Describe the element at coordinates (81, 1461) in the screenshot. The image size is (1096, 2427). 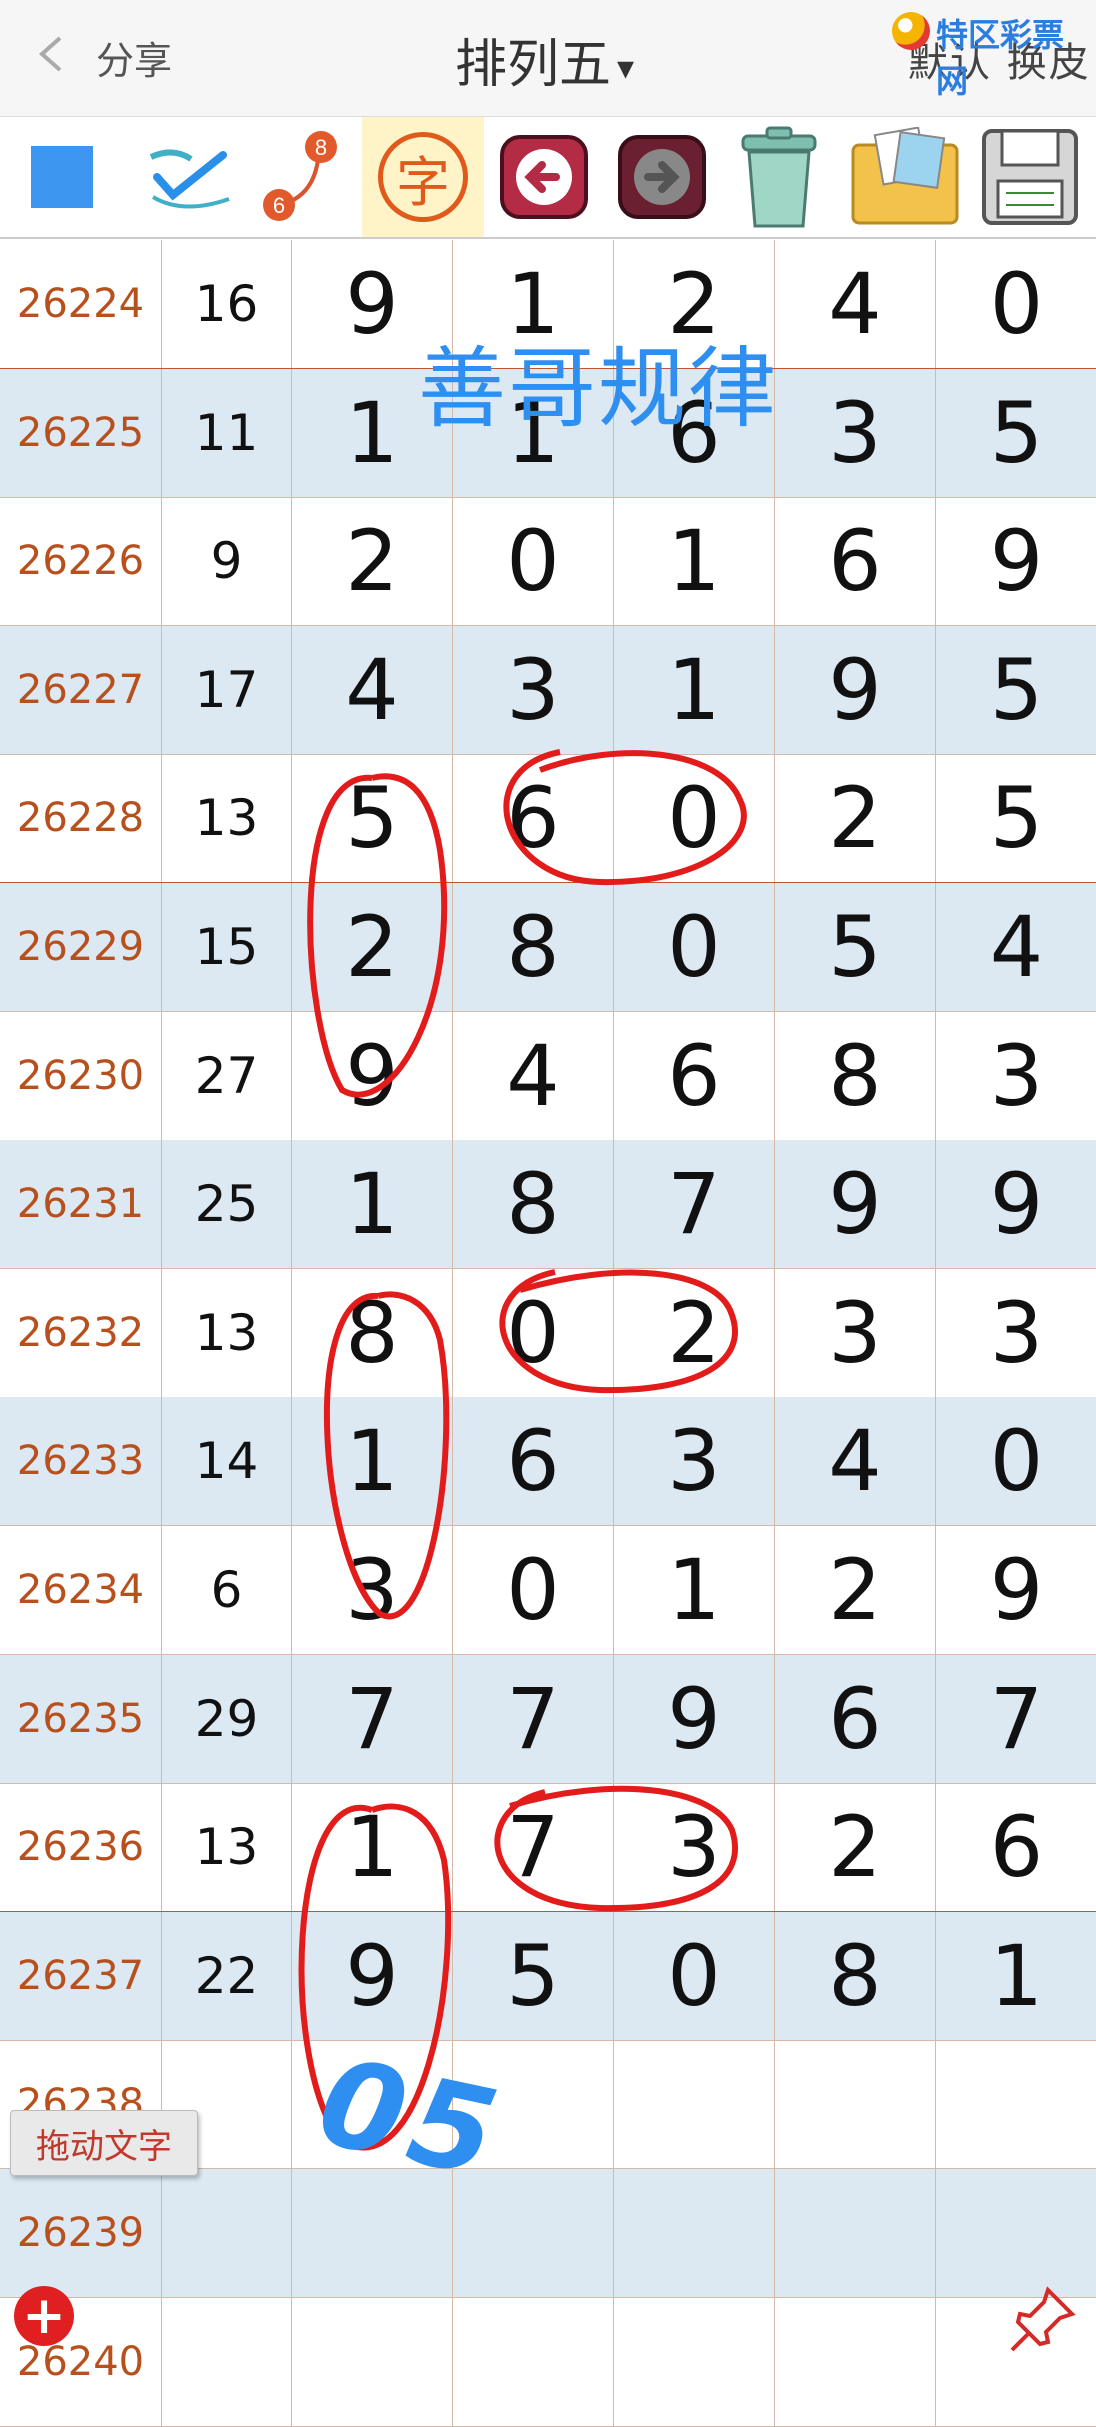
I see `issue-number-cell: 26233` at that location.